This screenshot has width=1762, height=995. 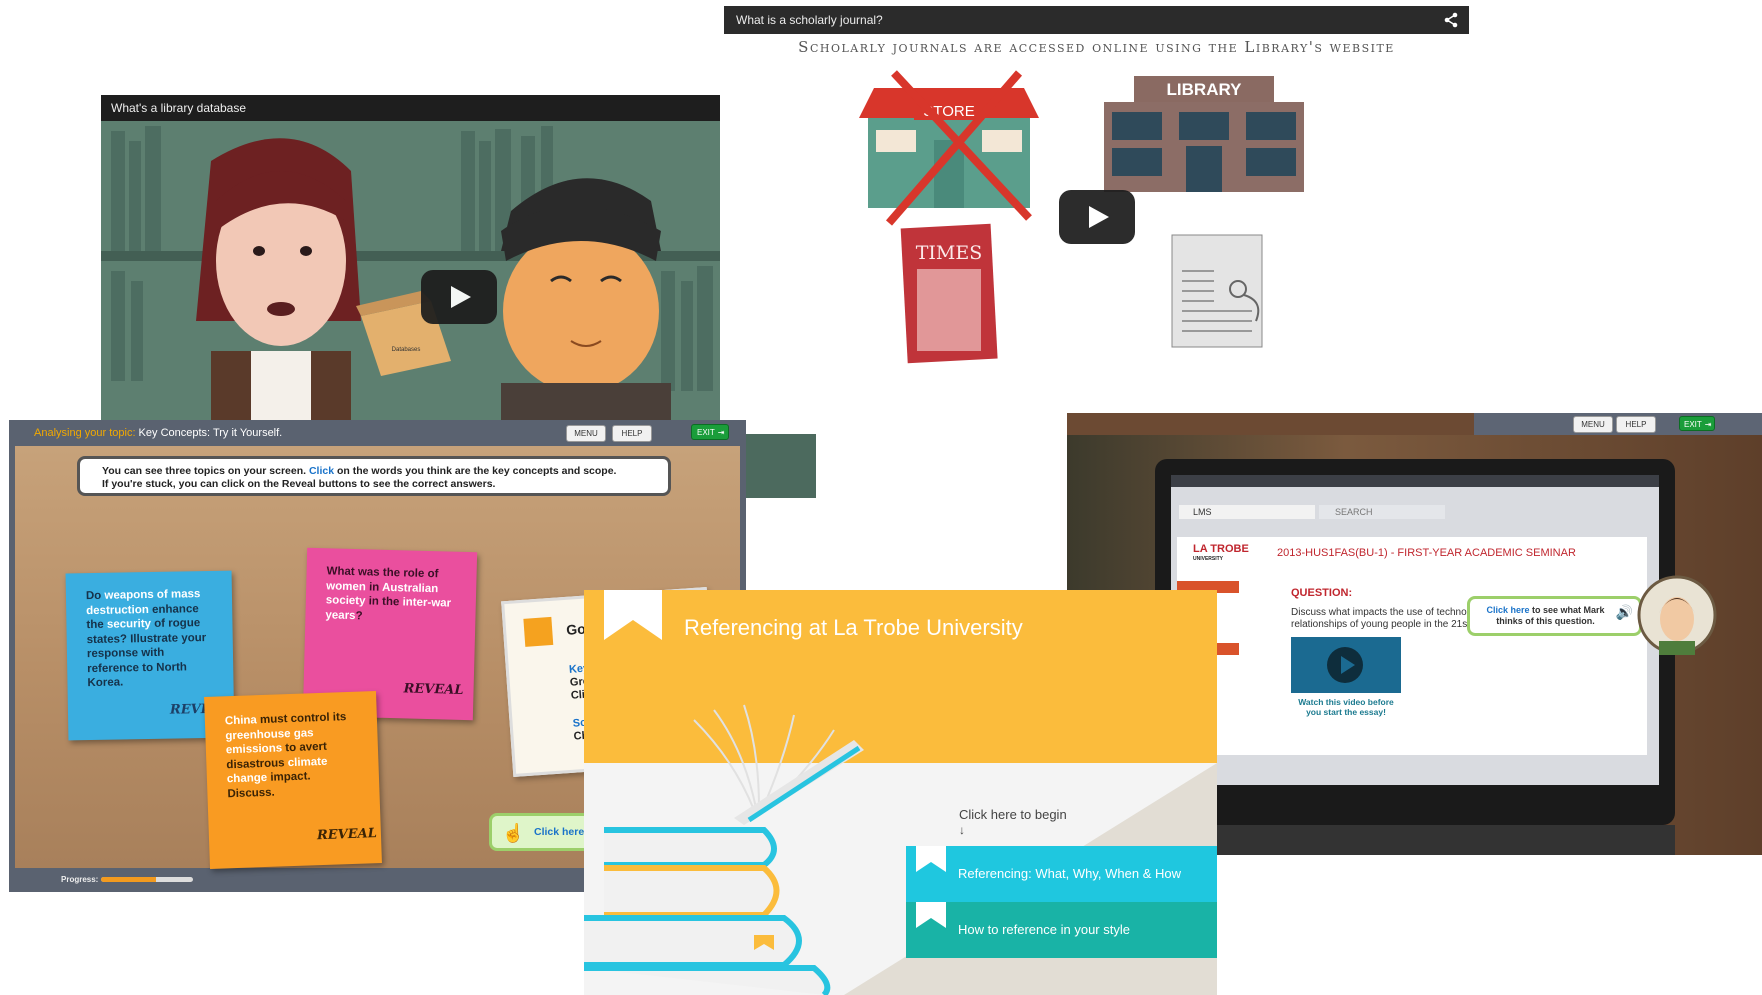 What do you see at coordinates (962, 830) in the screenshot?
I see `down-arrow-icon: ↓` at bounding box center [962, 830].